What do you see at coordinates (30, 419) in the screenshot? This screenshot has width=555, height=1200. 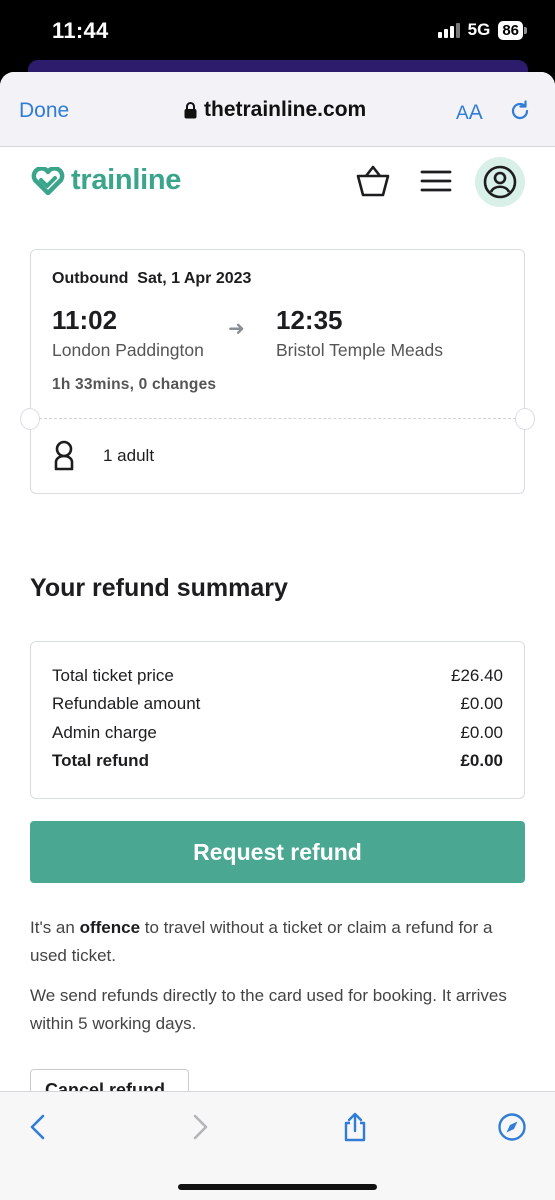 I see `ticket-notch-left` at bounding box center [30, 419].